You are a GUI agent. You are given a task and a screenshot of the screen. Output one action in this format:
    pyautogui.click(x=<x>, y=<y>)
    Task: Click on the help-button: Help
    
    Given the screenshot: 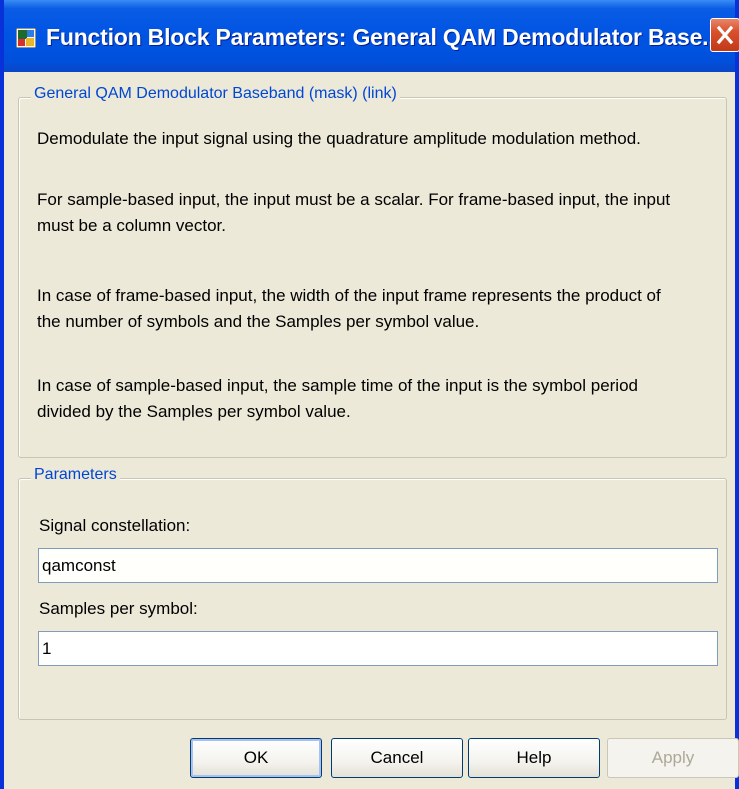 What is the action you would take?
    pyautogui.click(x=534, y=758)
    